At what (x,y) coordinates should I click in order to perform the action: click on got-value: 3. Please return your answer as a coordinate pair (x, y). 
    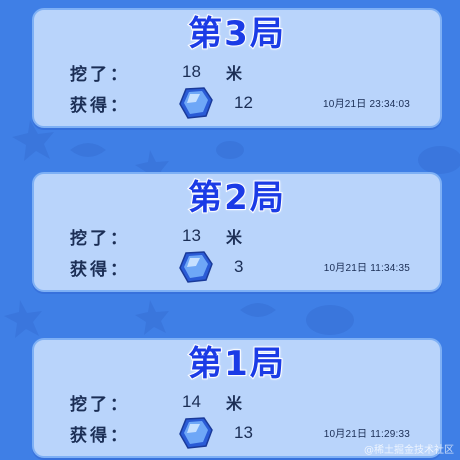
    Looking at the image, I should click on (239, 266).